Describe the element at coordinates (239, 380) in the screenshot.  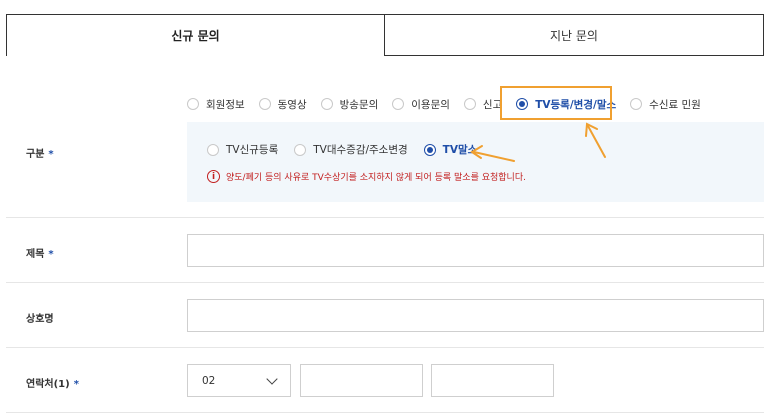
I see `area-code-select: 02` at that location.